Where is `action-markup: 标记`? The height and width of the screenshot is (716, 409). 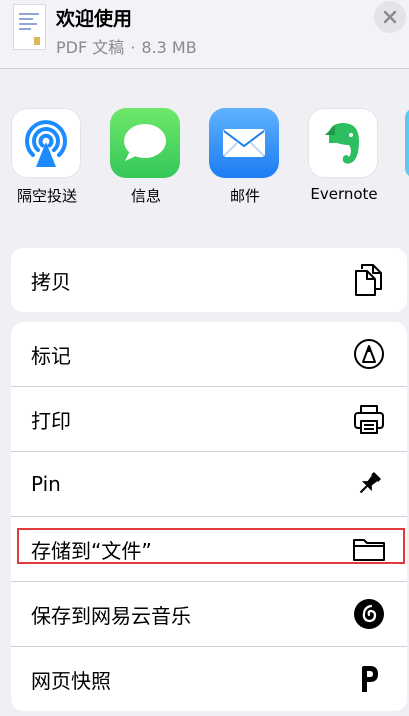
action-markup: 标记 is located at coordinates (209, 354).